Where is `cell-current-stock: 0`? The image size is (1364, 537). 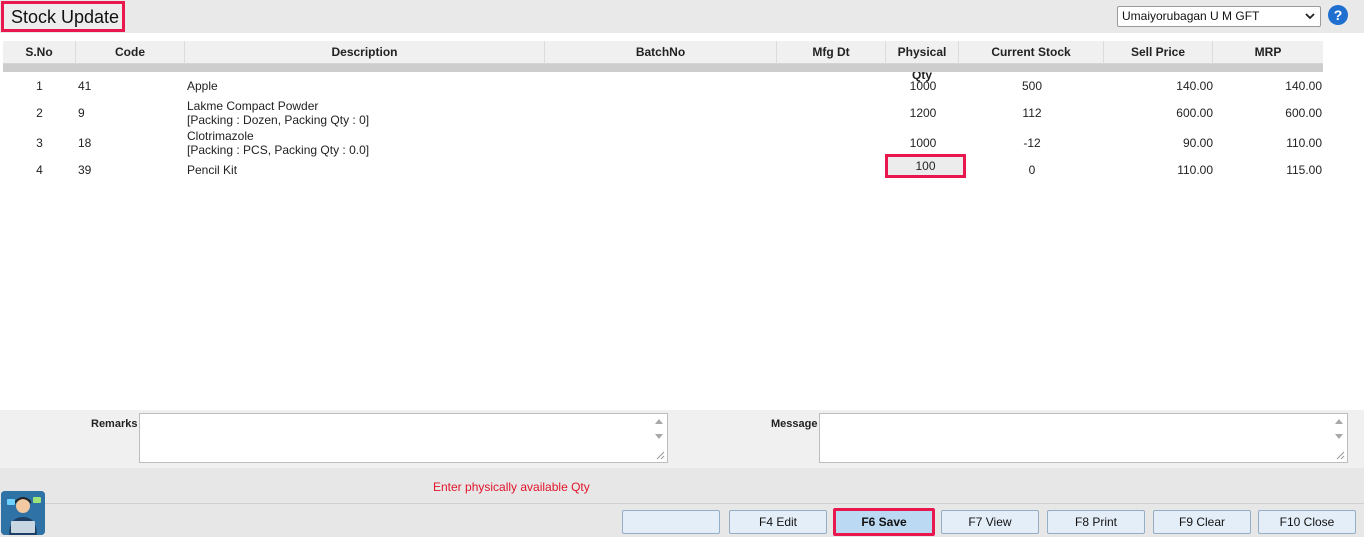
cell-current-stock: 0 is located at coordinates (1032, 170).